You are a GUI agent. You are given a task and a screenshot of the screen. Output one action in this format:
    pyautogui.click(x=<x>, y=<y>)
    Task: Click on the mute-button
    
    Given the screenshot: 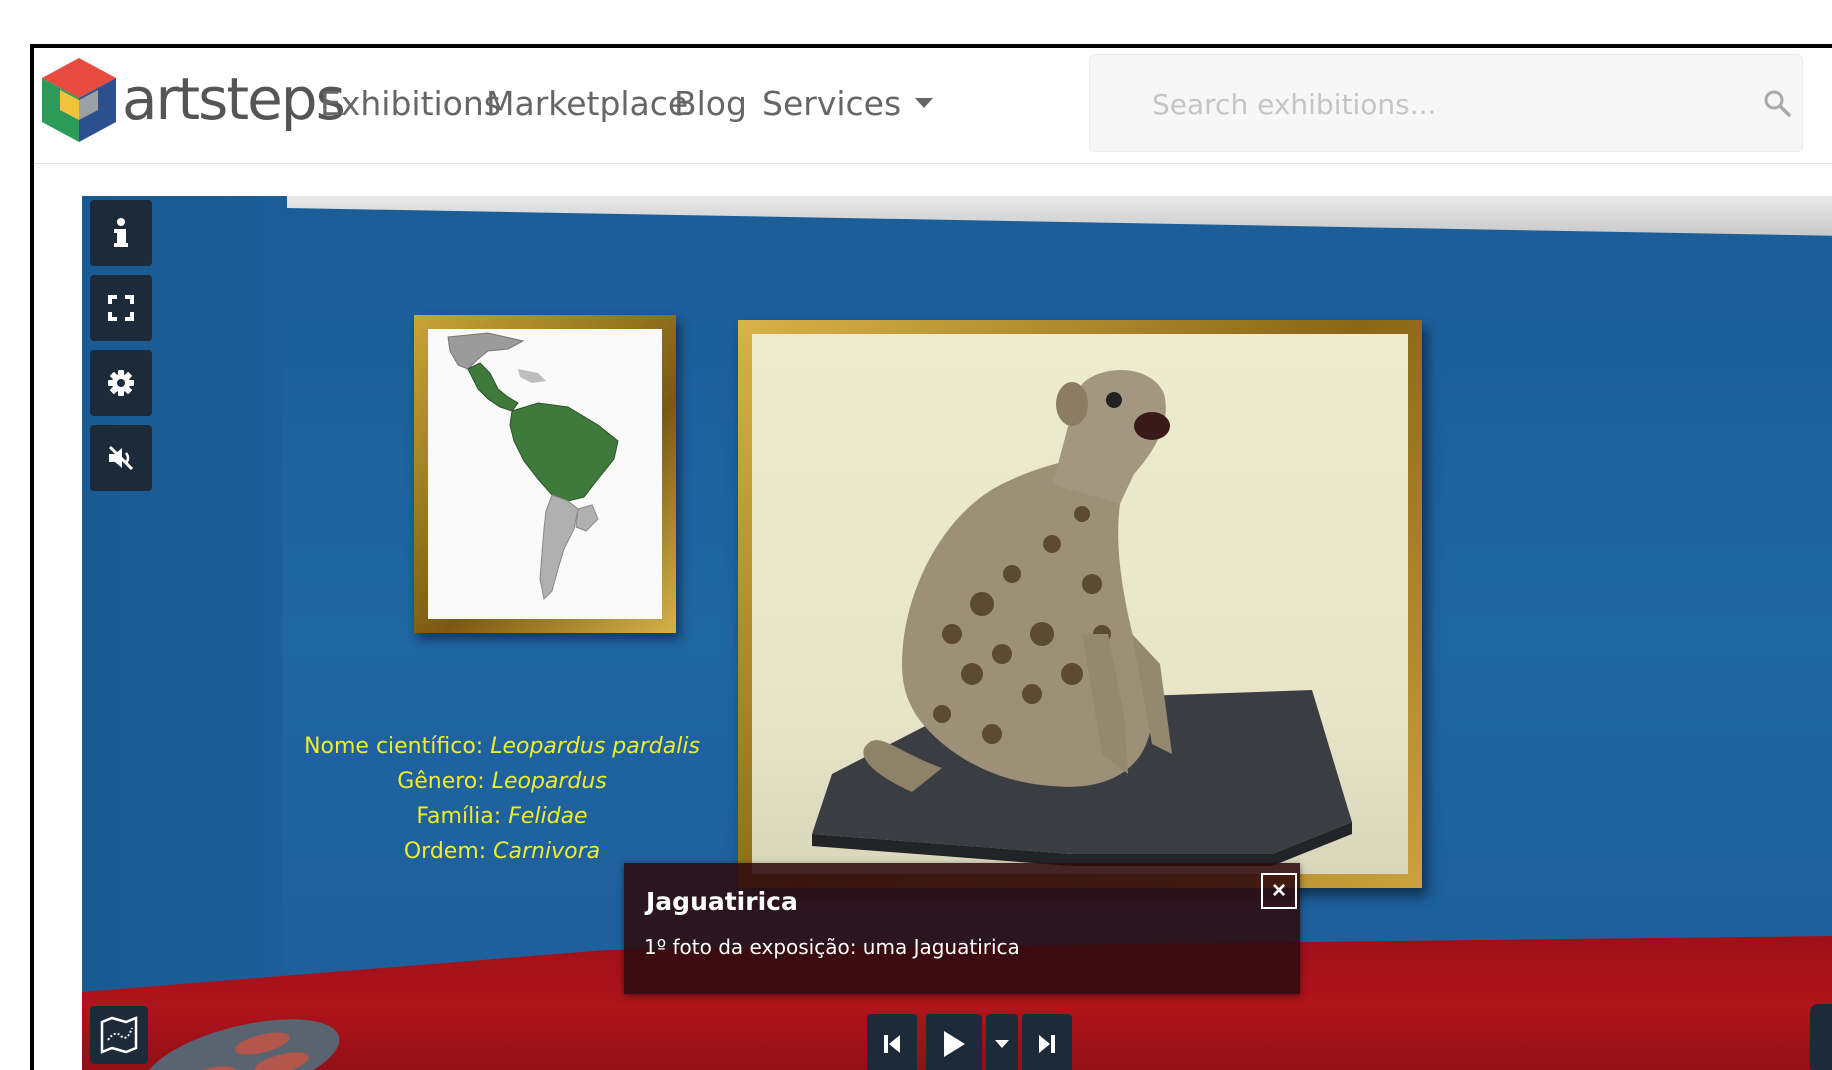 What is the action you would take?
    pyautogui.click(x=121, y=458)
    